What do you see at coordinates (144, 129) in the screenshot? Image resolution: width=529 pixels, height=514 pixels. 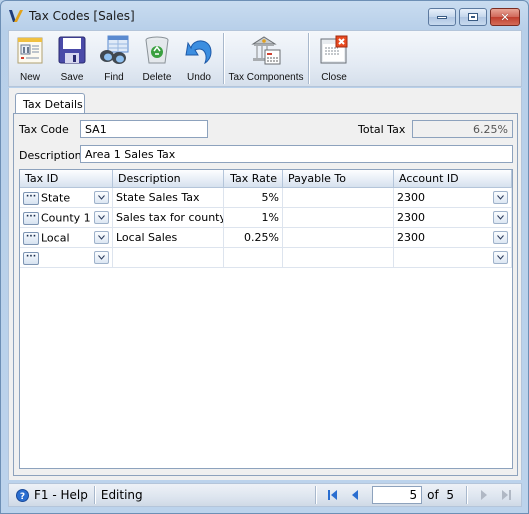 I see `tax-code-input: SA1` at bounding box center [144, 129].